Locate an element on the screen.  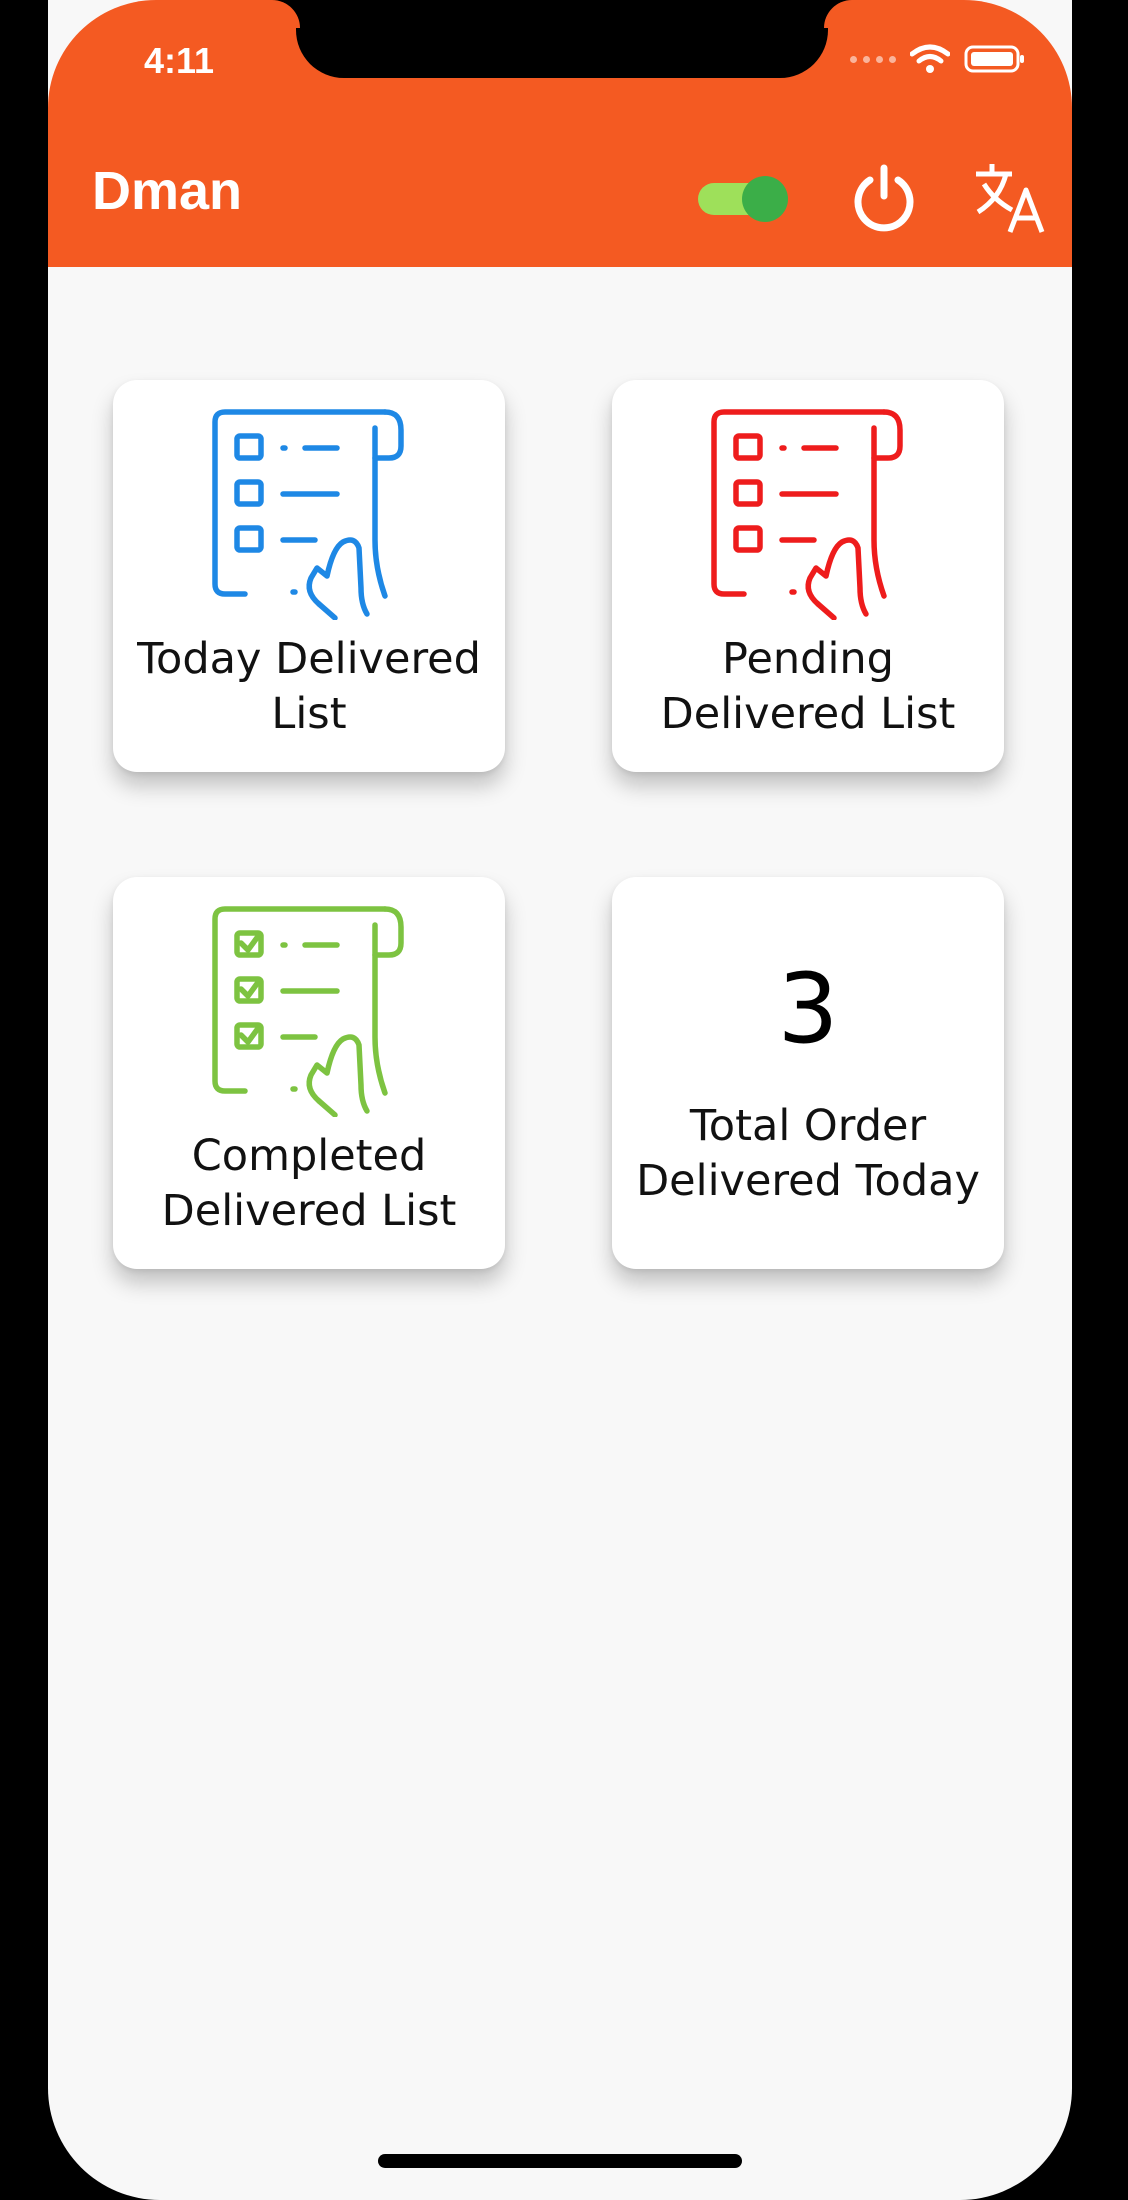
battery-icon is located at coordinates (994, 59).